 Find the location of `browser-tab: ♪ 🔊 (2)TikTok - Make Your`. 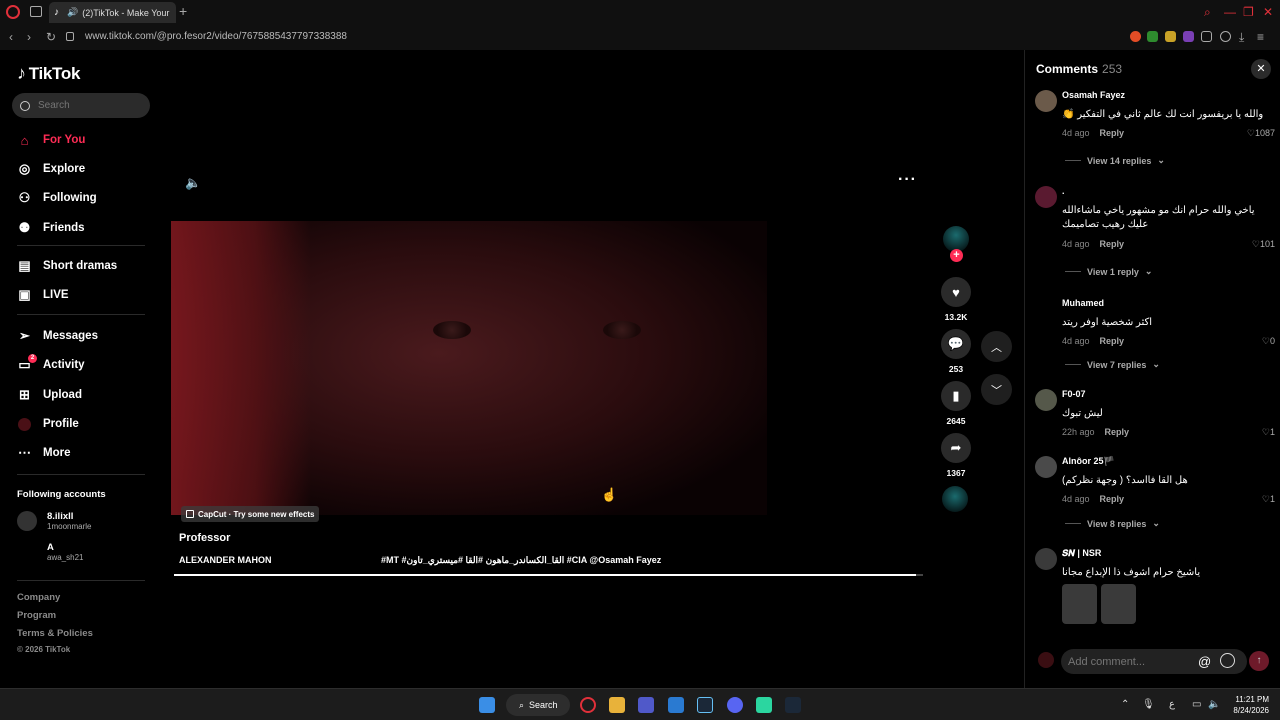

browser-tab: ♪ 🔊 (2)TikTok - Make Your is located at coordinates (112, 12).